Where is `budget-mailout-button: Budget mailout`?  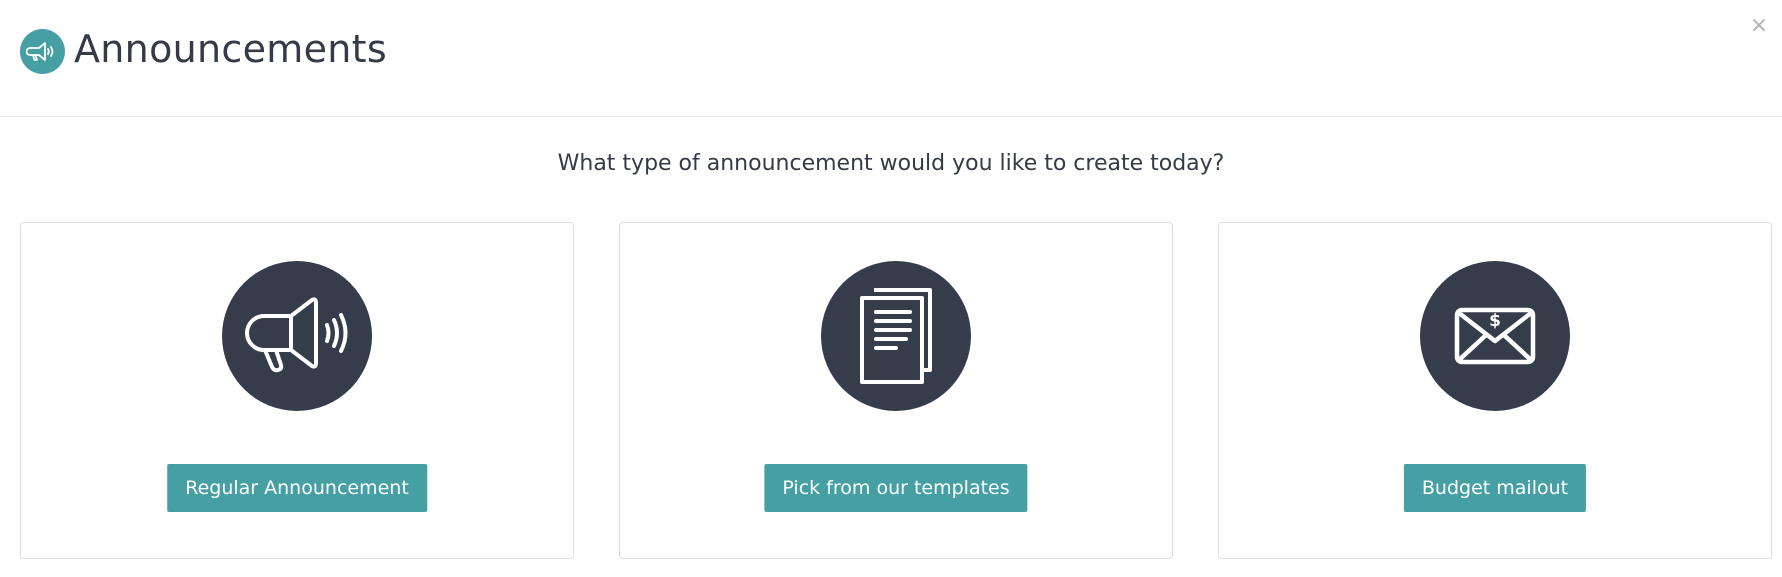 budget-mailout-button: Budget mailout is located at coordinates (1495, 488).